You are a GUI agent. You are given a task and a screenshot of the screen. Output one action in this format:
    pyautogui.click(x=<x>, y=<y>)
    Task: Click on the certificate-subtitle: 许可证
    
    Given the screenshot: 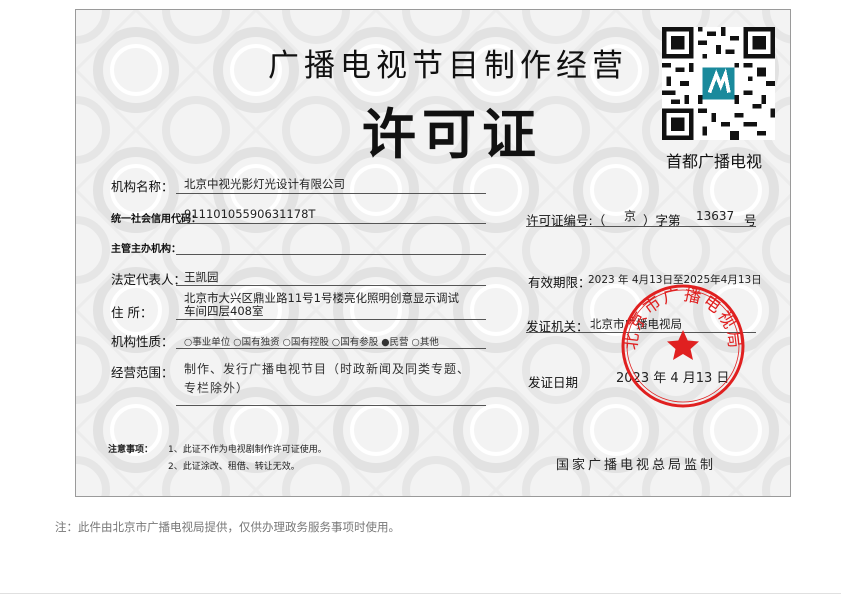 What is the action you would take?
    pyautogui.click(x=452, y=134)
    